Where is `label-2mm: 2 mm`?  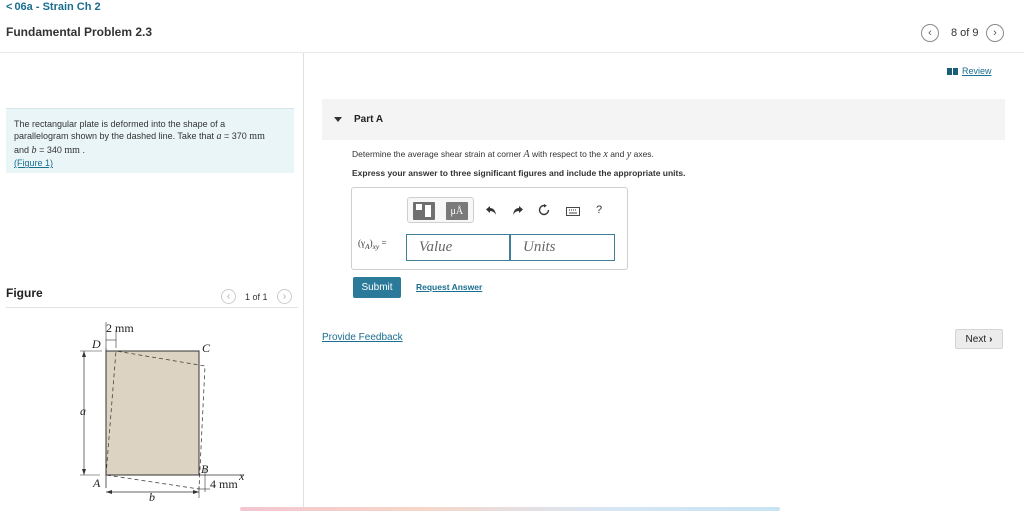
label-2mm: 2 mm is located at coordinates (120, 328).